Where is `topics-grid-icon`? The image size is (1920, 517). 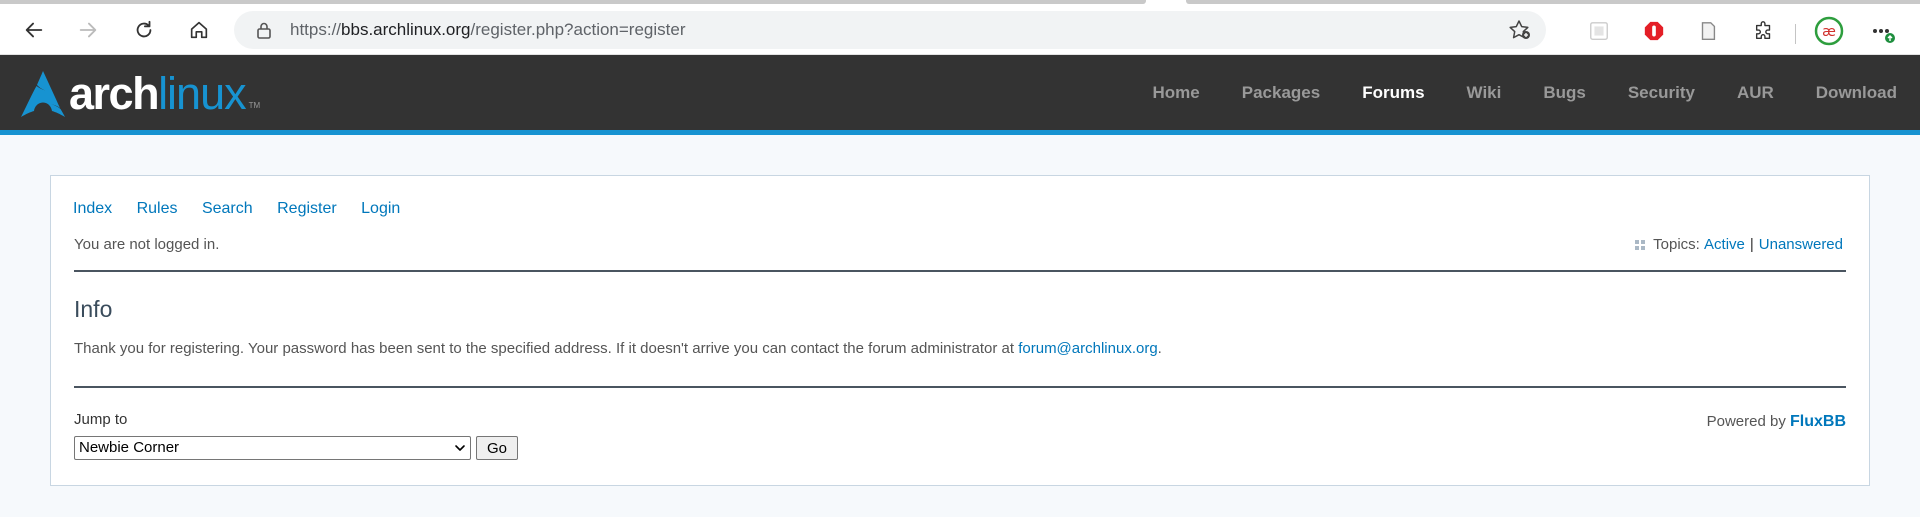 topics-grid-icon is located at coordinates (1640, 244).